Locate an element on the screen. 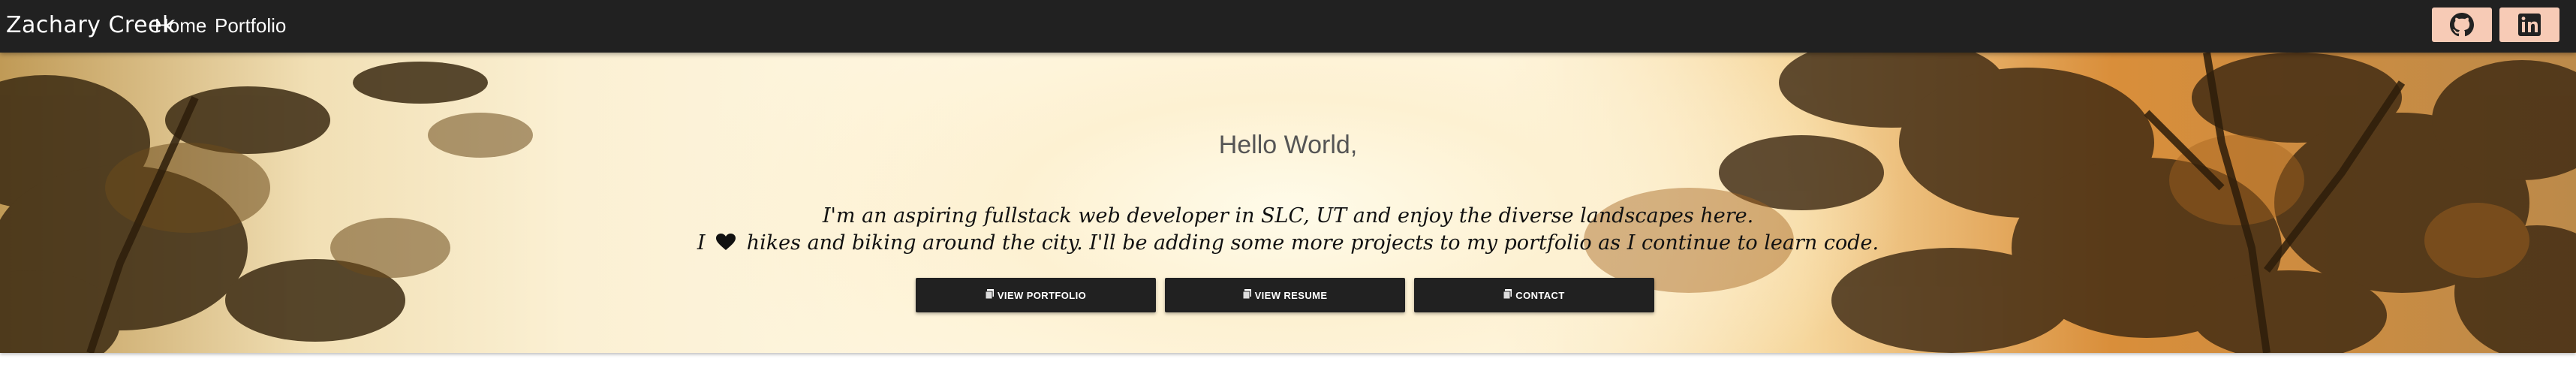 Image resolution: width=2576 pixels, height=392 pixels. github-icon is located at coordinates (2462, 25).